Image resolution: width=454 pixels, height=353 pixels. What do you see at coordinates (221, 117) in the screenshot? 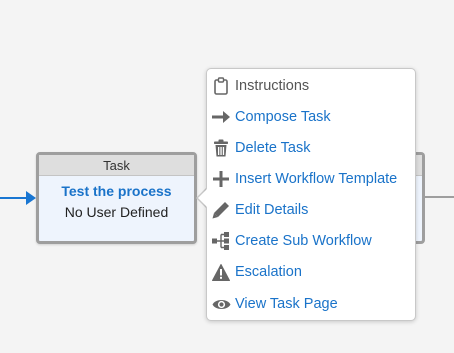
I see `arrow-right-icon` at bounding box center [221, 117].